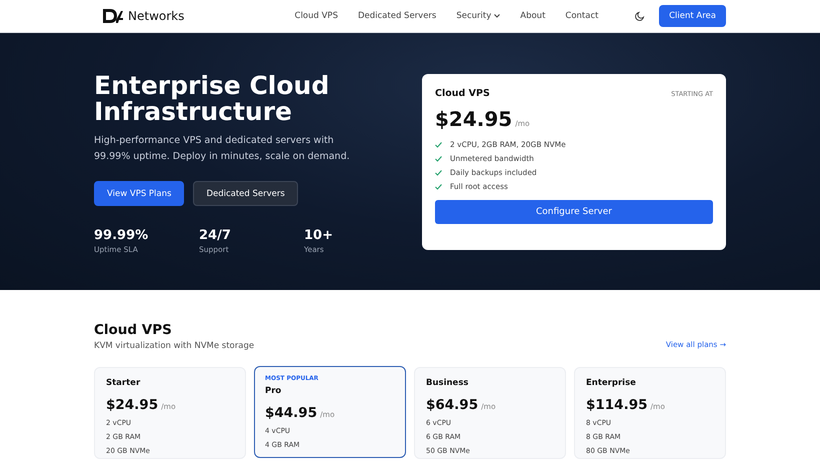 This screenshot has height=461, width=820. What do you see at coordinates (222, 149) in the screenshot?
I see `hero-subtitle: High-performance VPS and dedicated servers with 99.99% uptime. Deploy in minutes, scale on demand.` at bounding box center [222, 149].